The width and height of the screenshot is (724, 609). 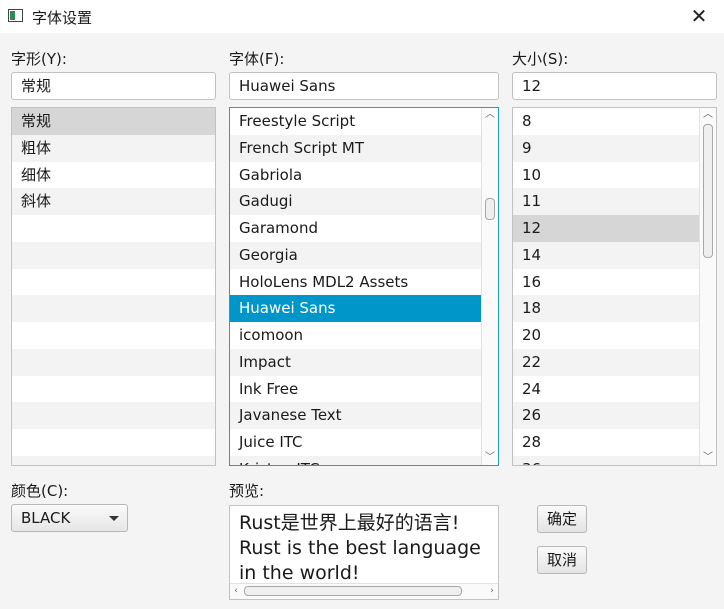 I want to click on color-select-value: BLACK, so click(x=46, y=518).